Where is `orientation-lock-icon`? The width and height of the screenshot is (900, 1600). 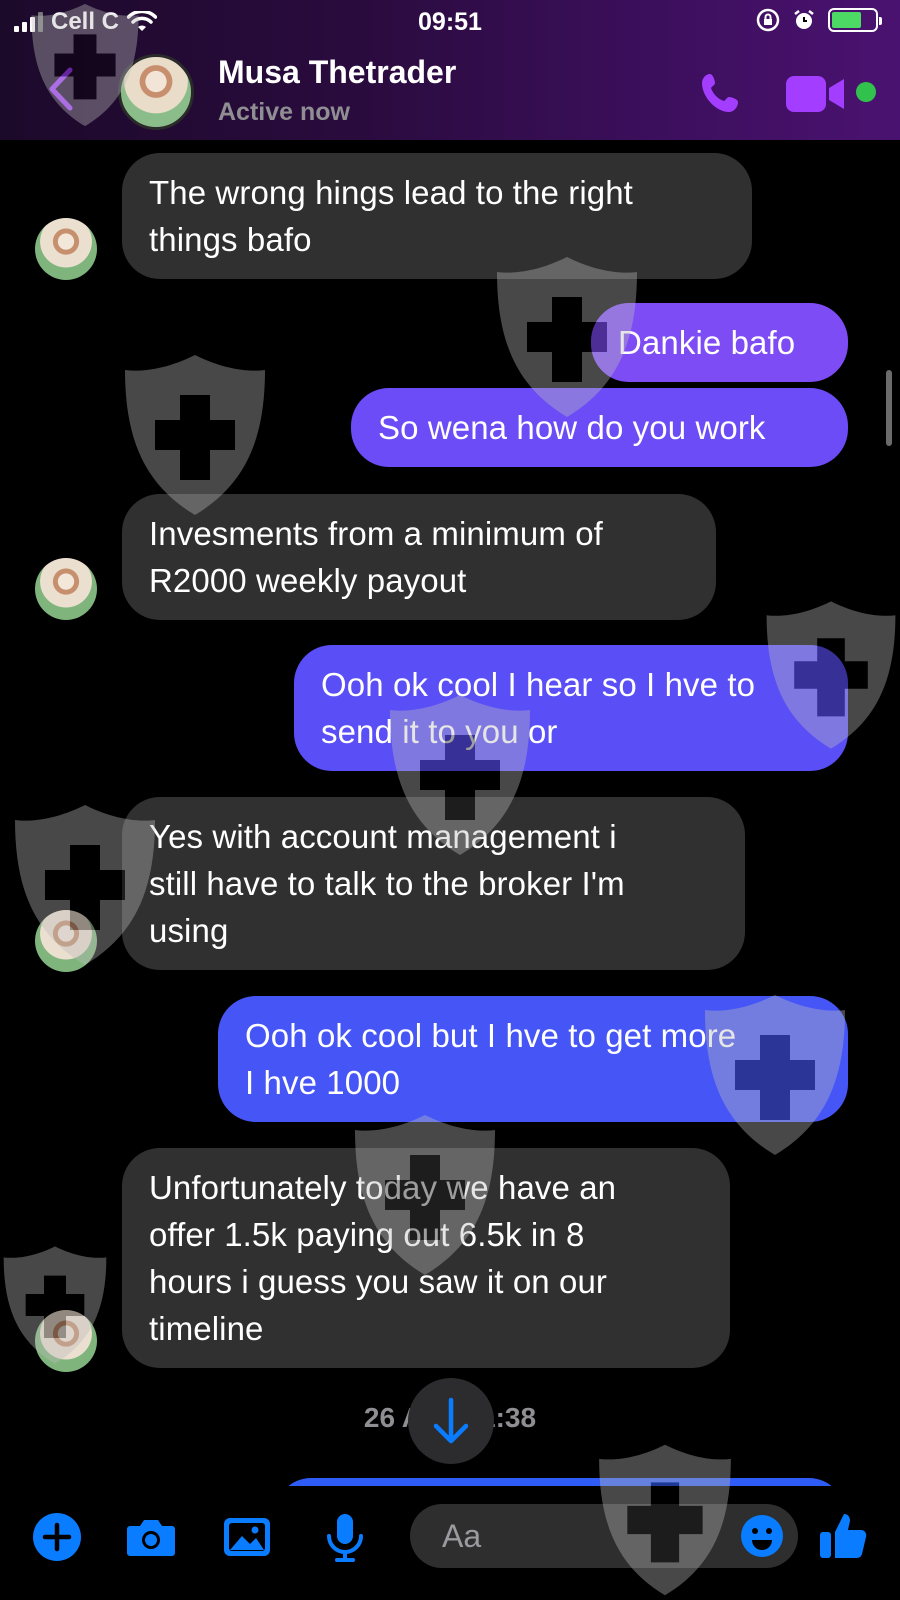 orientation-lock-icon is located at coordinates (768, 20).